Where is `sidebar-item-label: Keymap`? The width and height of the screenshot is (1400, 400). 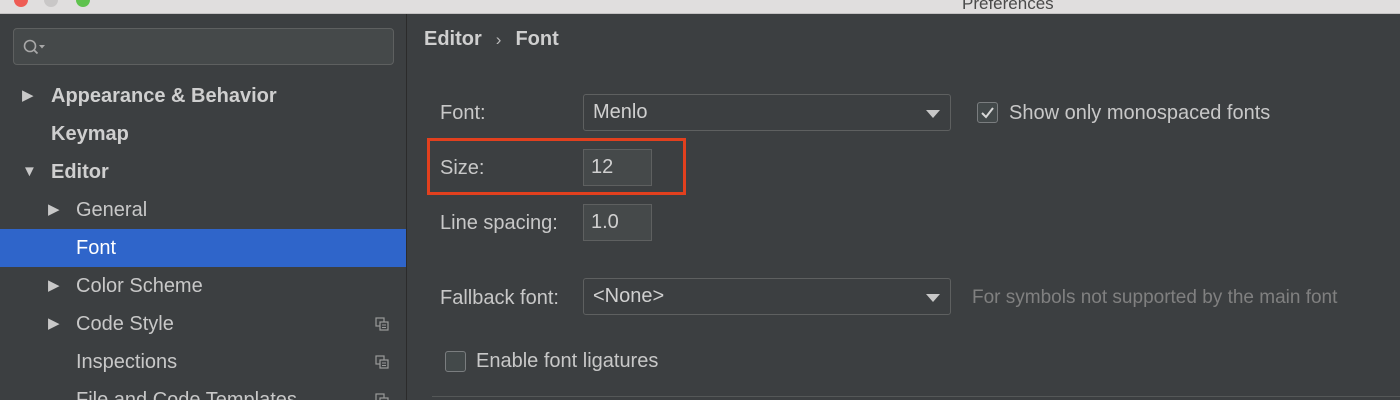 sidebar-item-label: Keymap is located at coordinates (90, 134).